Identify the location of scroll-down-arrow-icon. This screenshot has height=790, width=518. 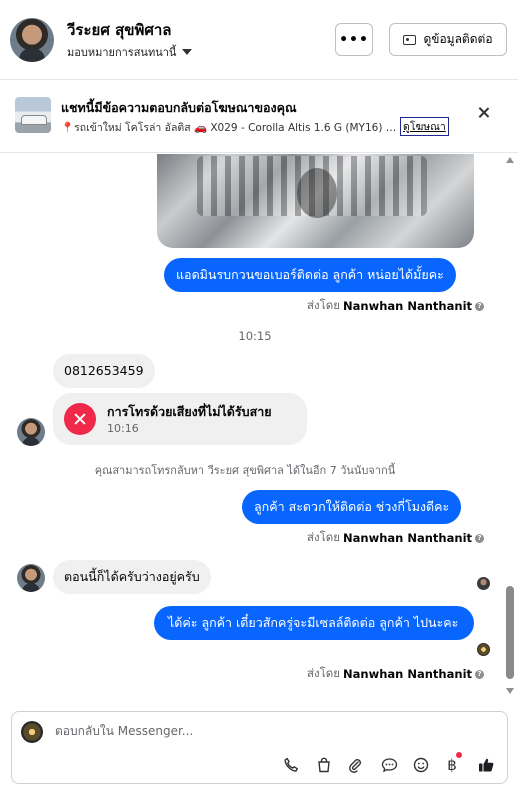
(510, 691).